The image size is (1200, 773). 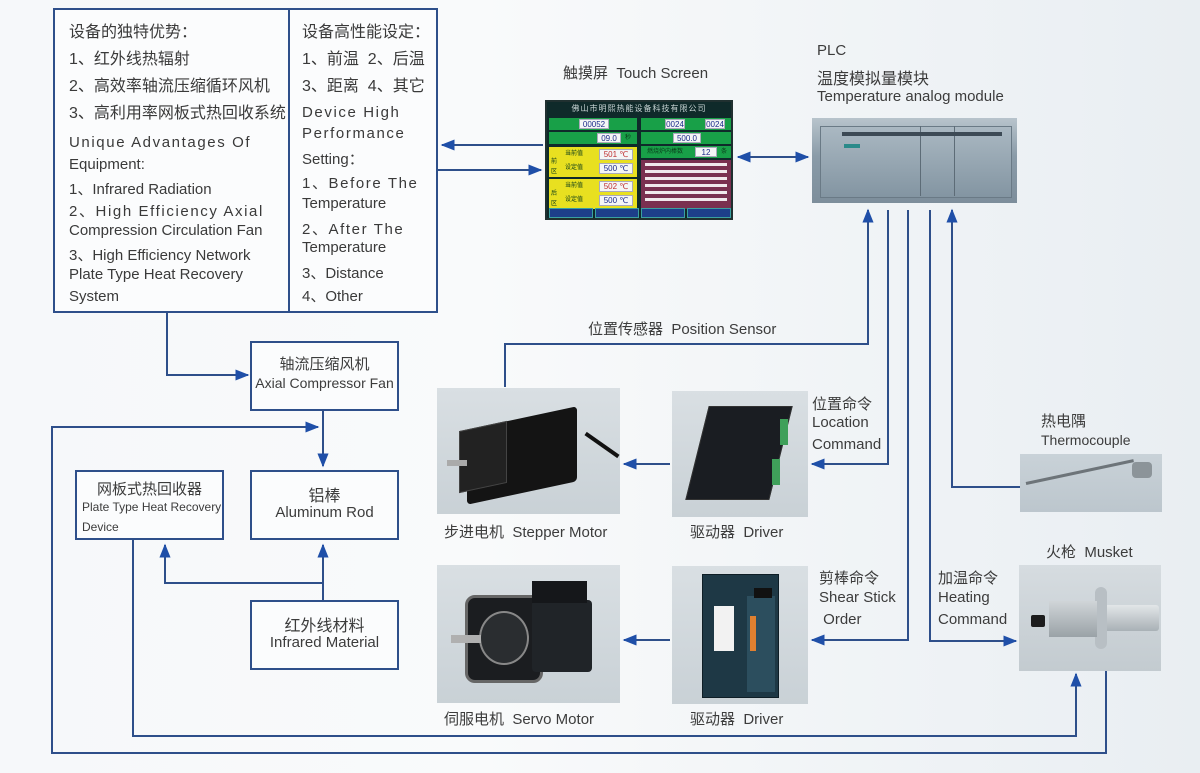 I want to click on servo-driver-label: 驱动器 Driver, so click(x=737, y=719).